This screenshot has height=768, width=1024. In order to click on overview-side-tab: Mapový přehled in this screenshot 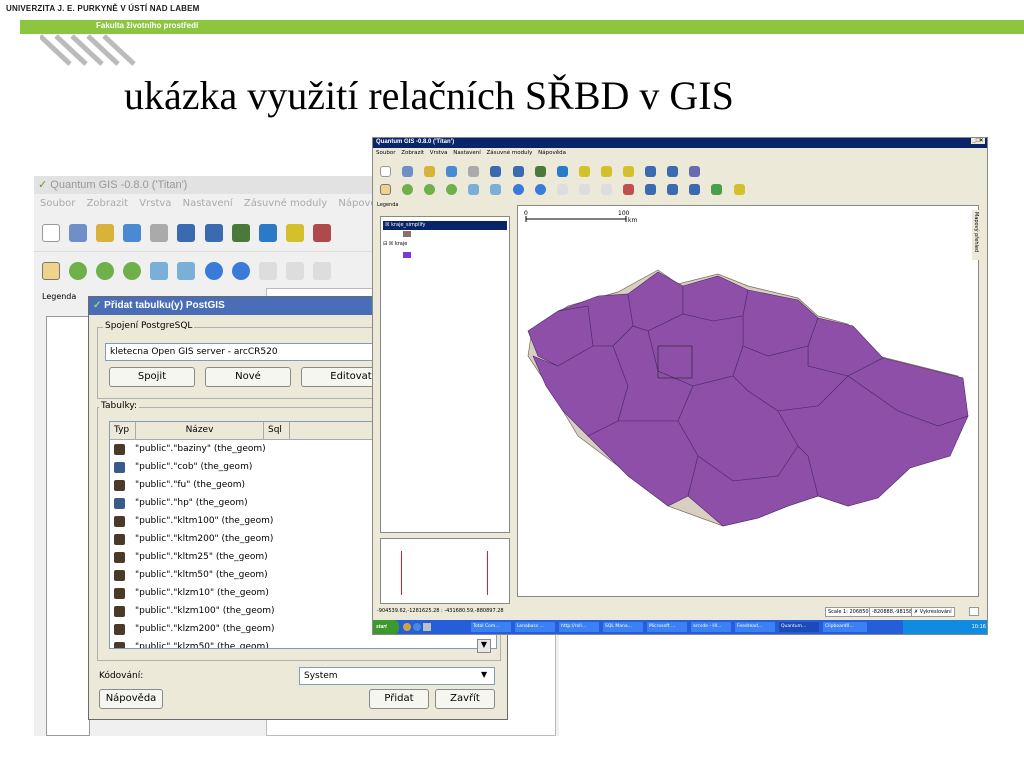, I will do `click(976, 235)`.